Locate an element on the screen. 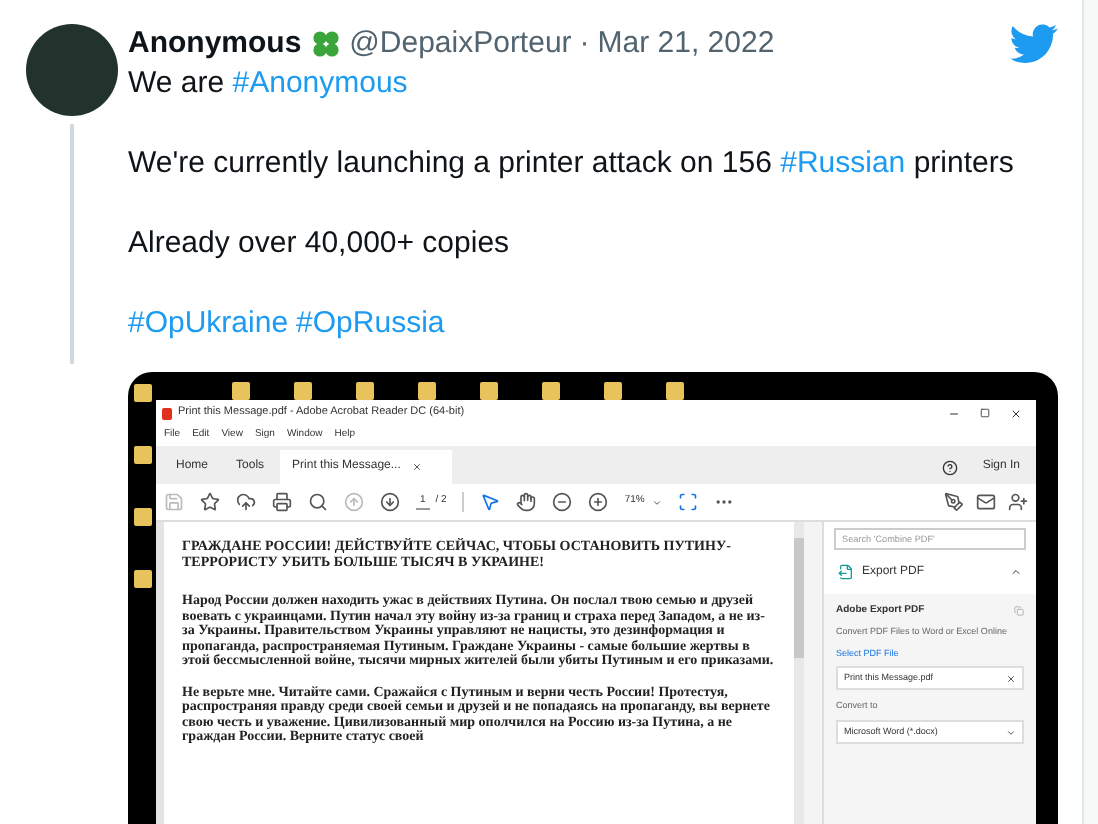 The image size is (1098, 824). cursor-icon is located at coordinates (490, 502).